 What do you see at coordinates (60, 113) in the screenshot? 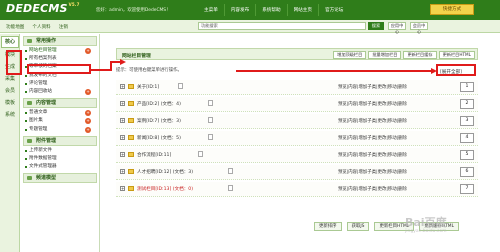
I see `sidebar-item-articles: 普通文章 +` at bounding box center [60, 113].